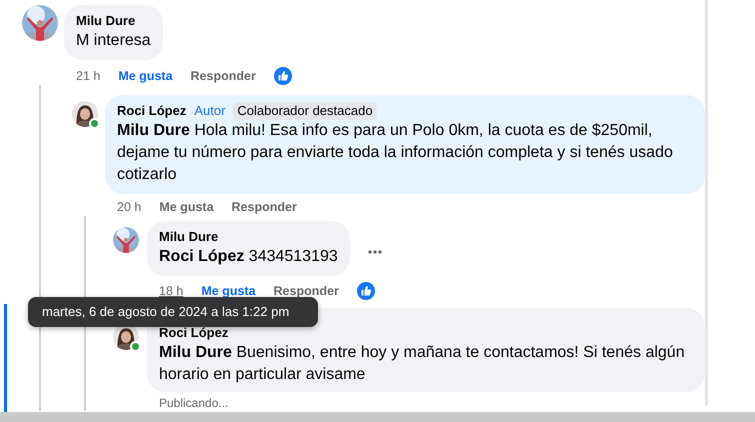 The height and width of the screenshot is (422, 755). What do you see at coordinates (171, 291) in the screenshot?
I see `timestamp: 18 h` at bounding box center [171, 291].